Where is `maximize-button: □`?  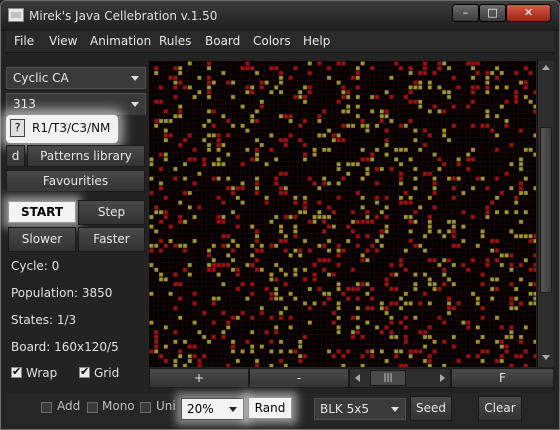
maximize-button: □ is located at coordinates (492, 13).